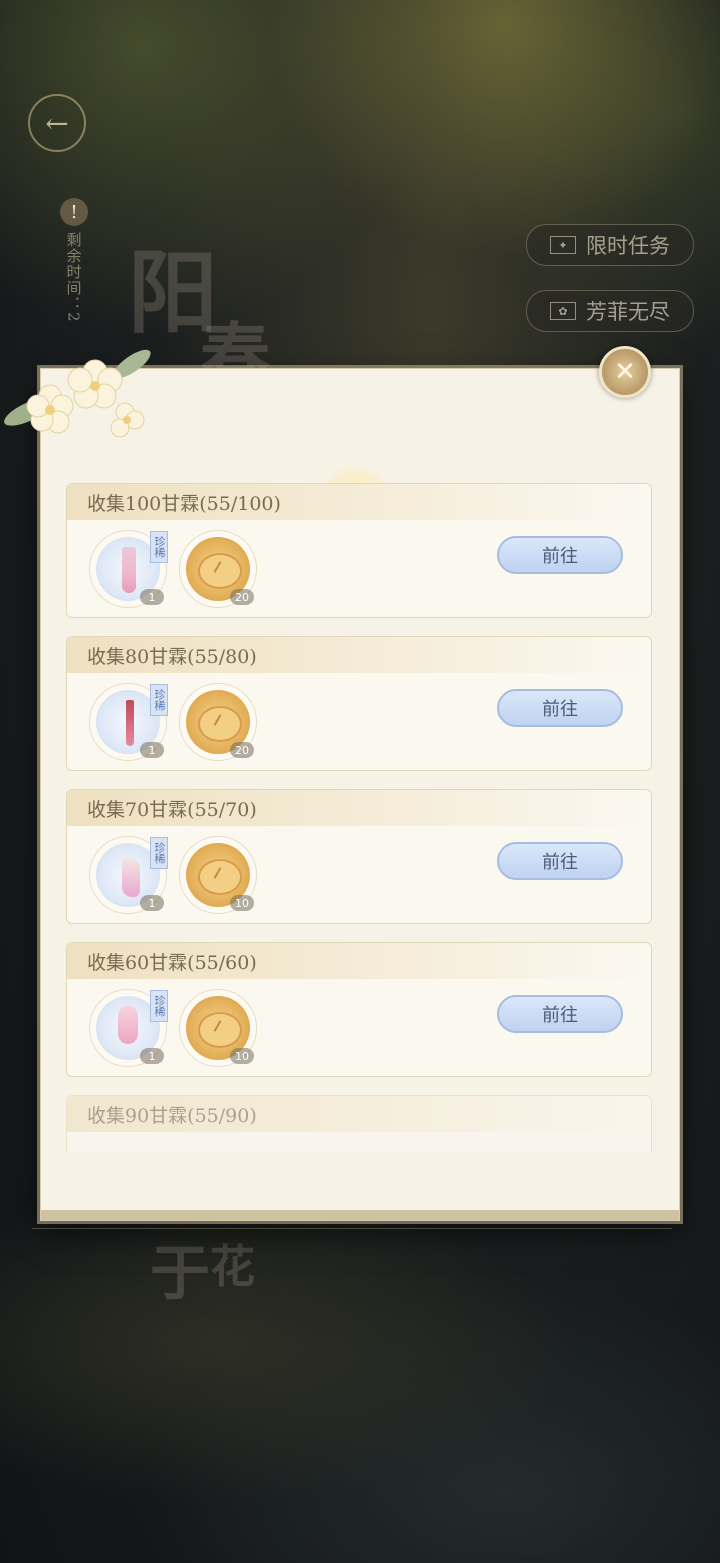  I want to click on deco-char: 花, so click(233, 1266).